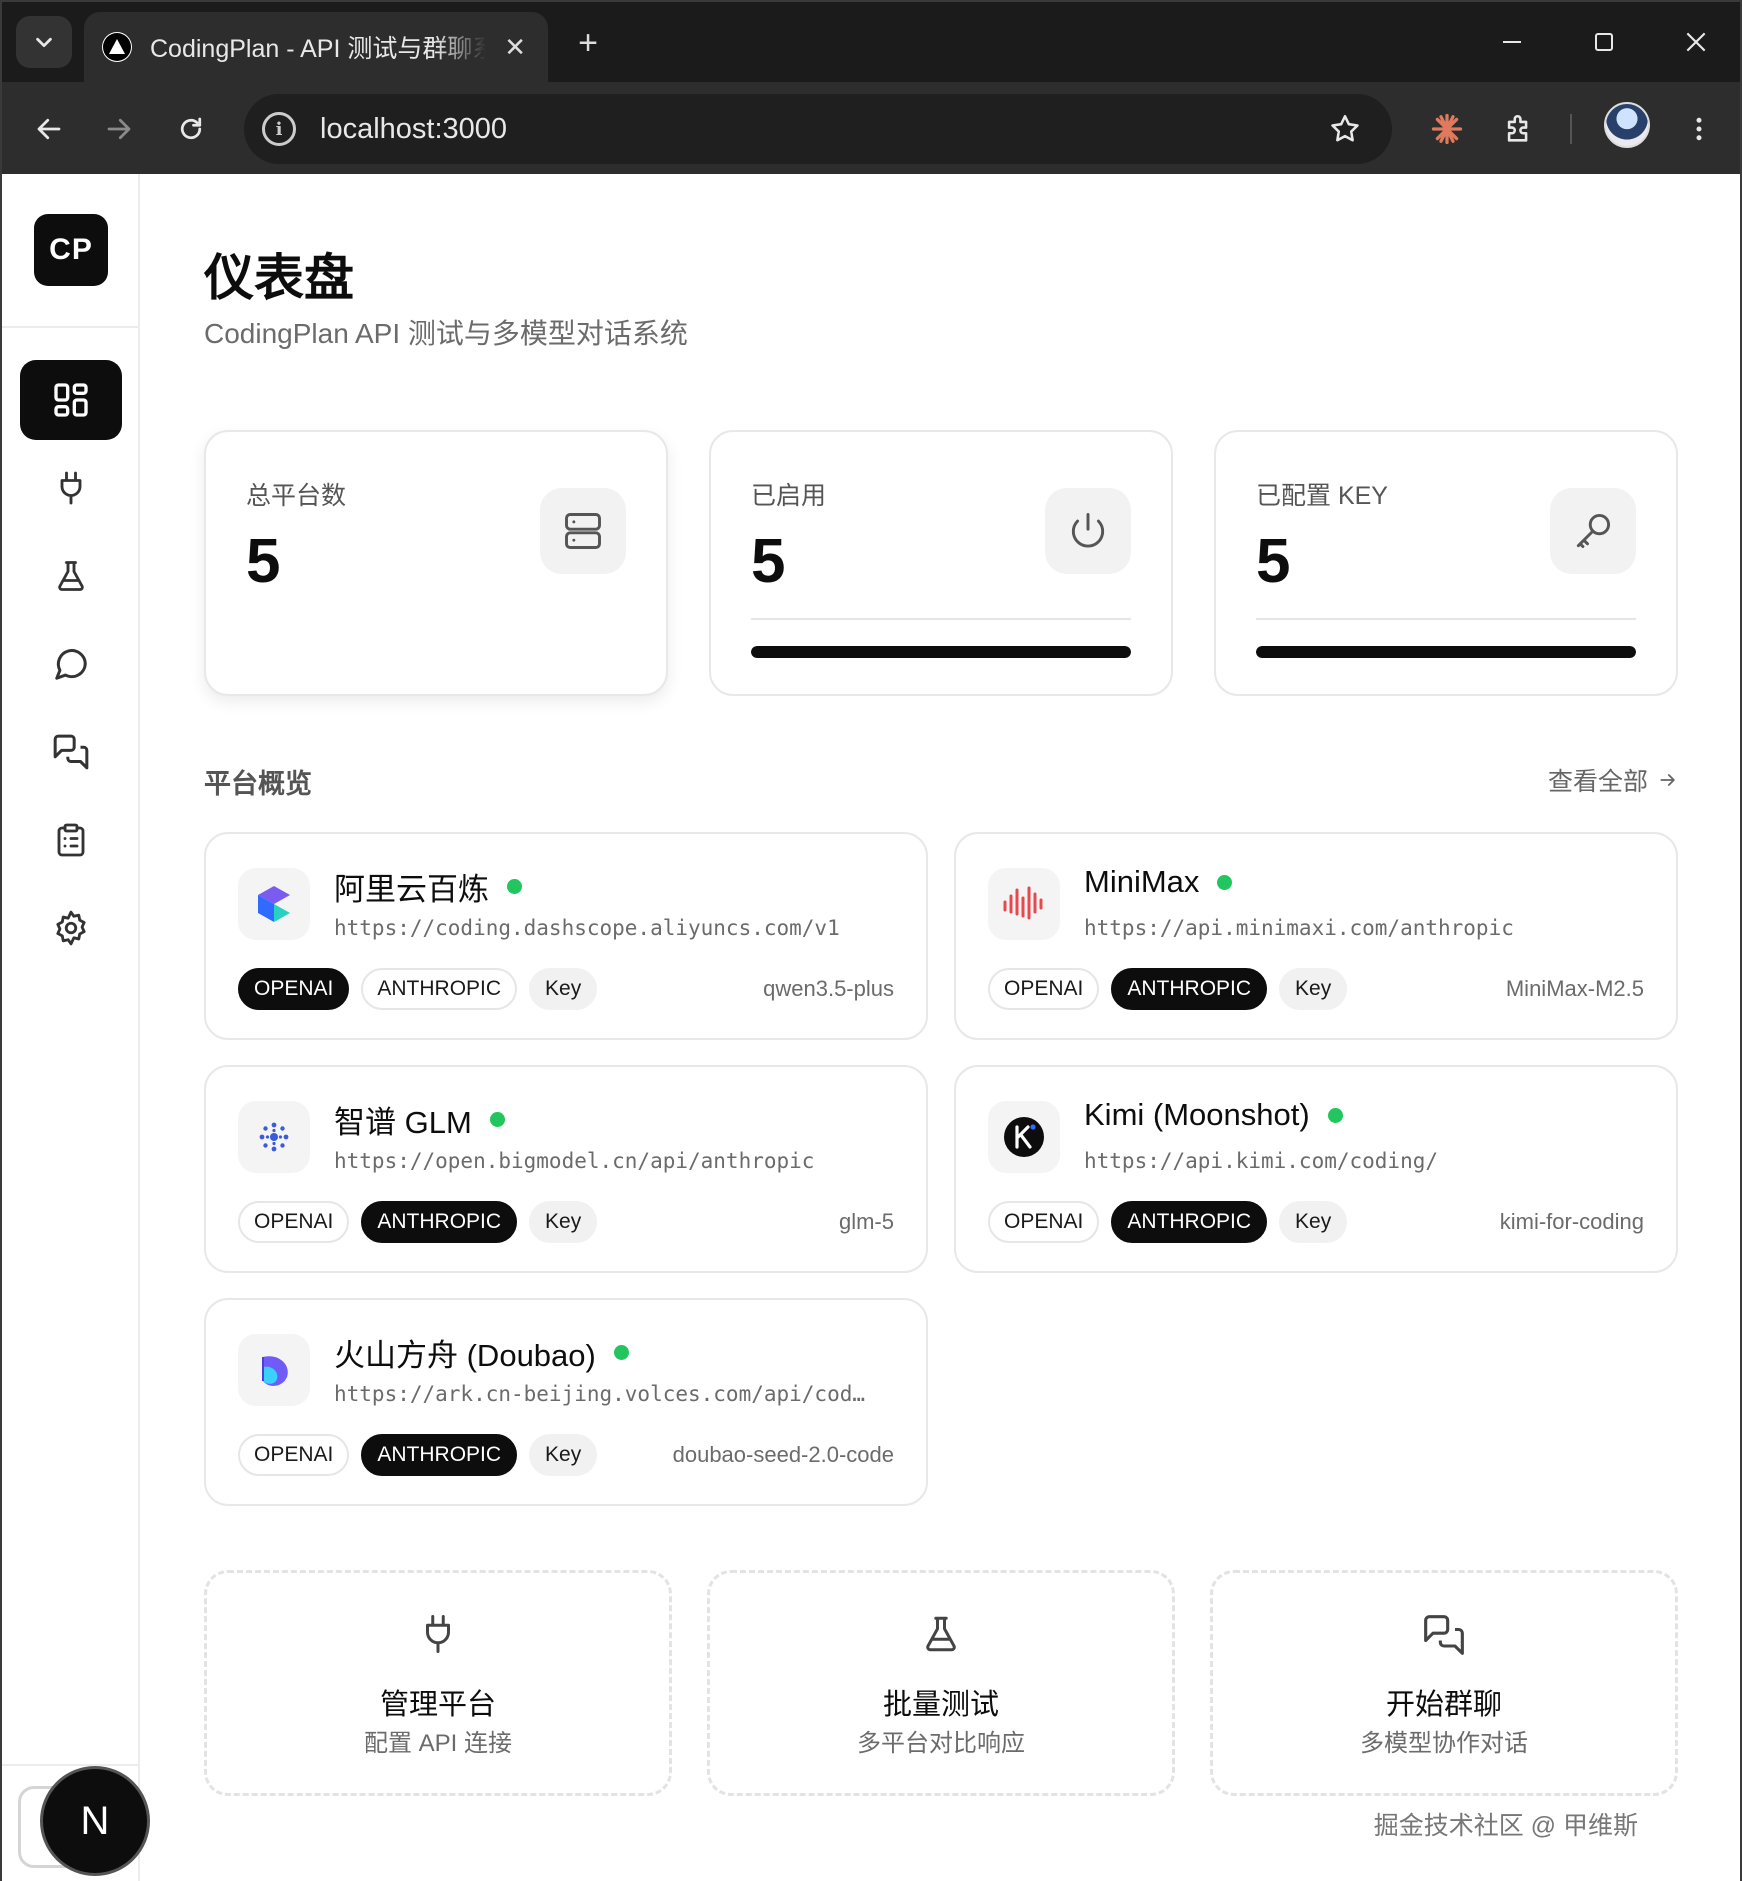 The width and height of the screenshot is (1742, 1881). Describe the element at coordinates (1505, 1826) in the screenshot. I see `watermark: 掘金技术社区 @ 甲维斯` at that location.